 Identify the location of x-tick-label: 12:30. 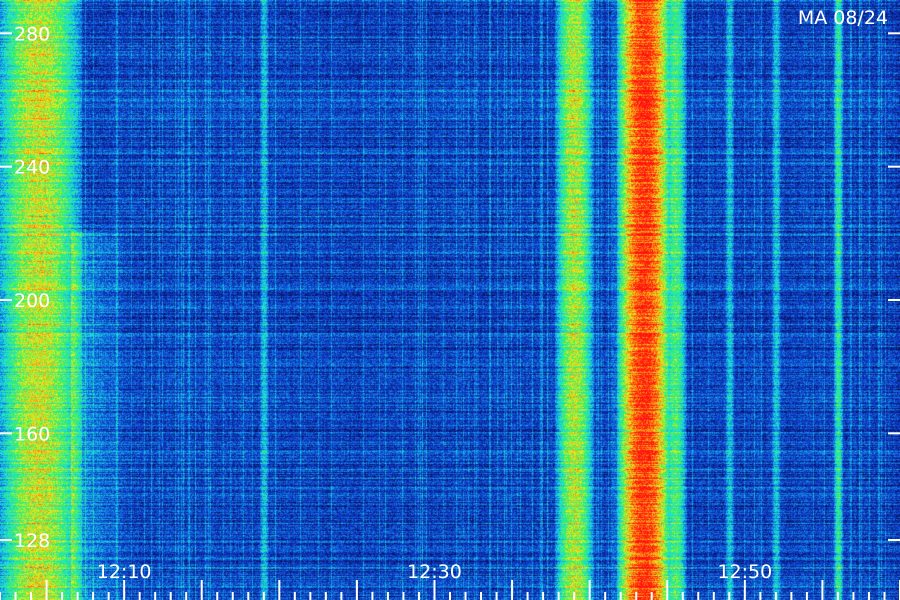
(434, 572).